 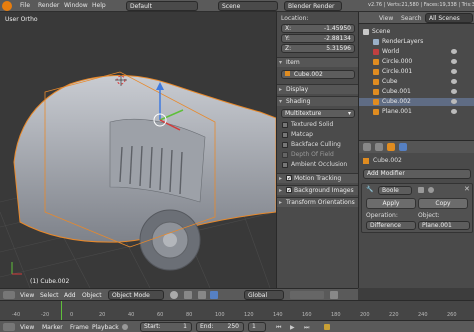 I want to click on snap-magnet-icon, so click(x=334, y=295).